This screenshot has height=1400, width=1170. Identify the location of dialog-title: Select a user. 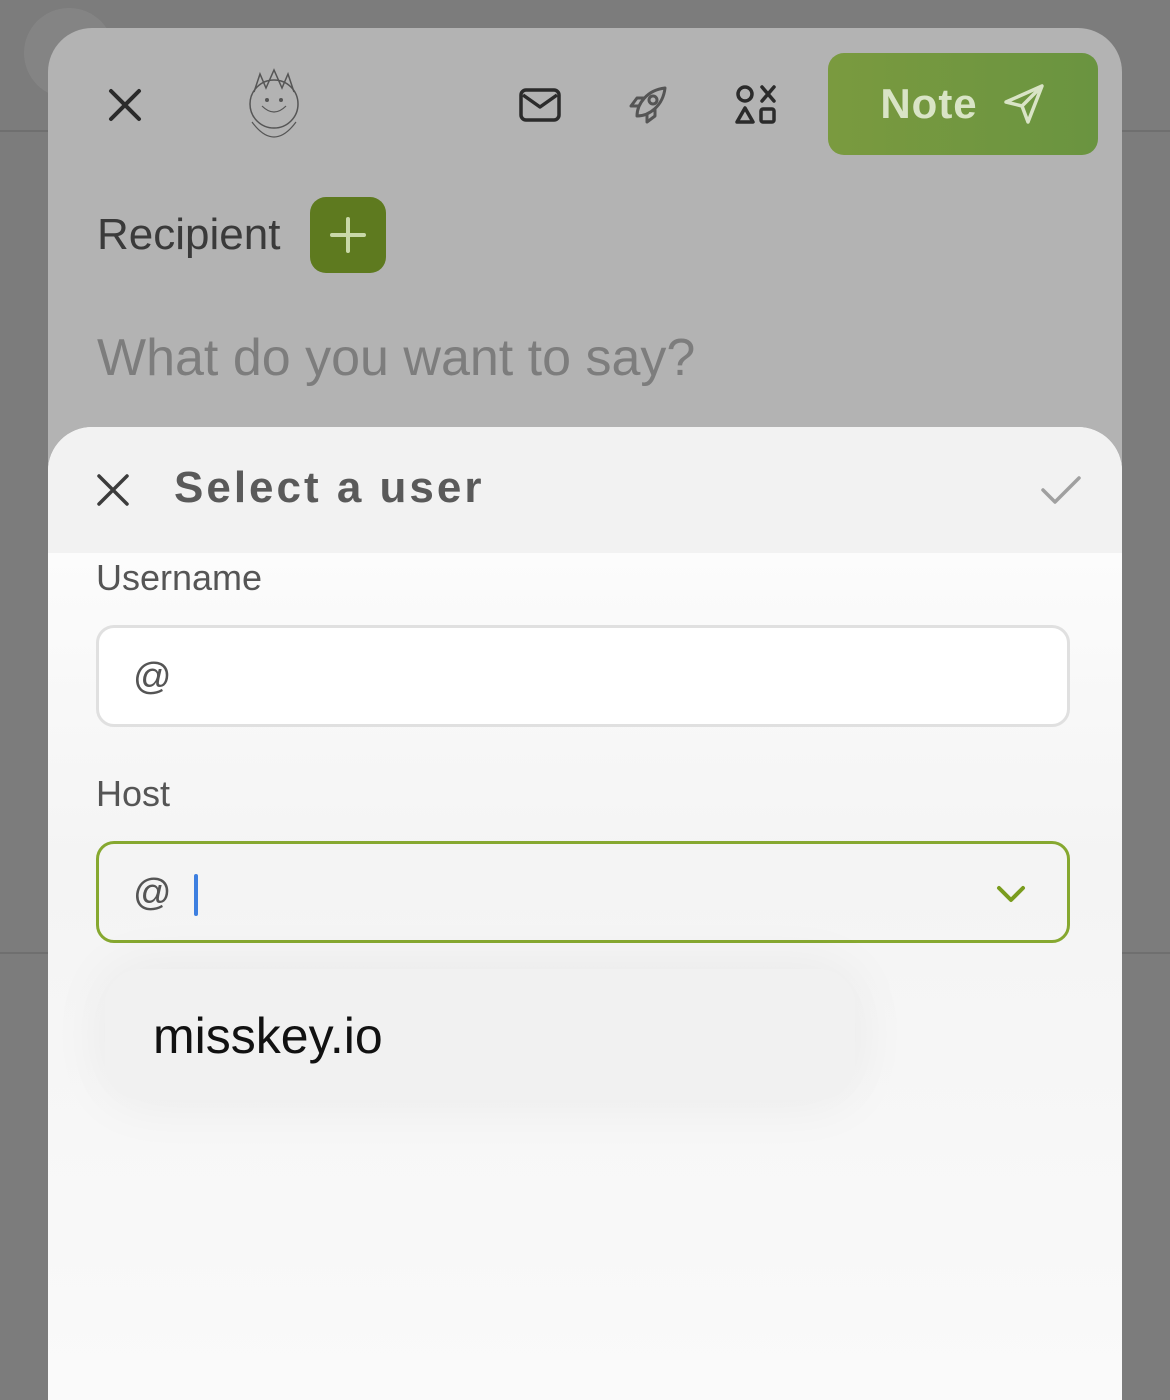
(329, 487).